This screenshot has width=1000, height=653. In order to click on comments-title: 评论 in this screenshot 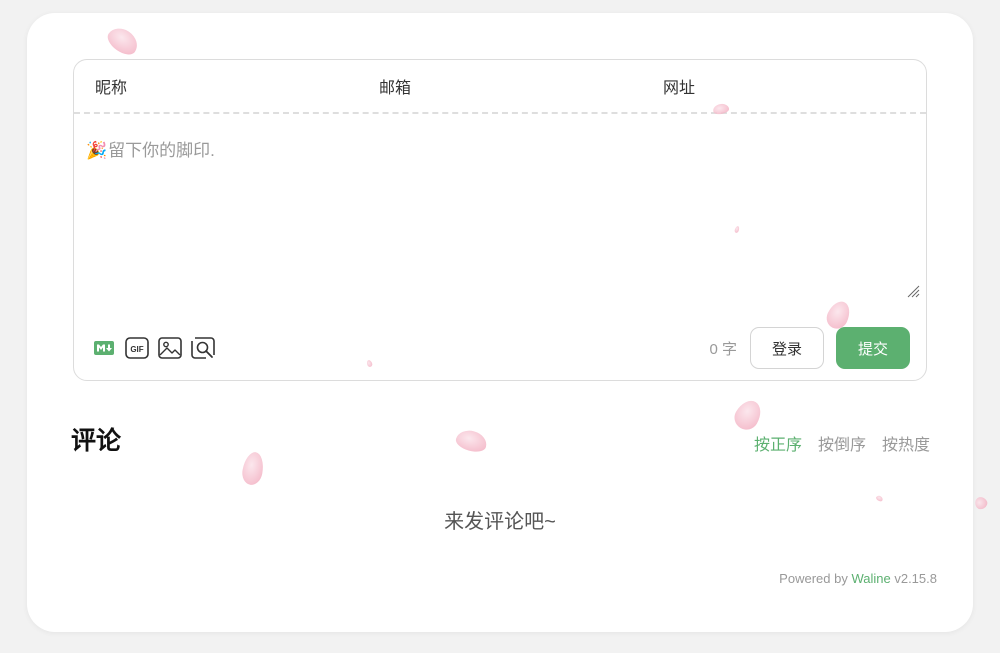, I will do `click(96, 441)`.